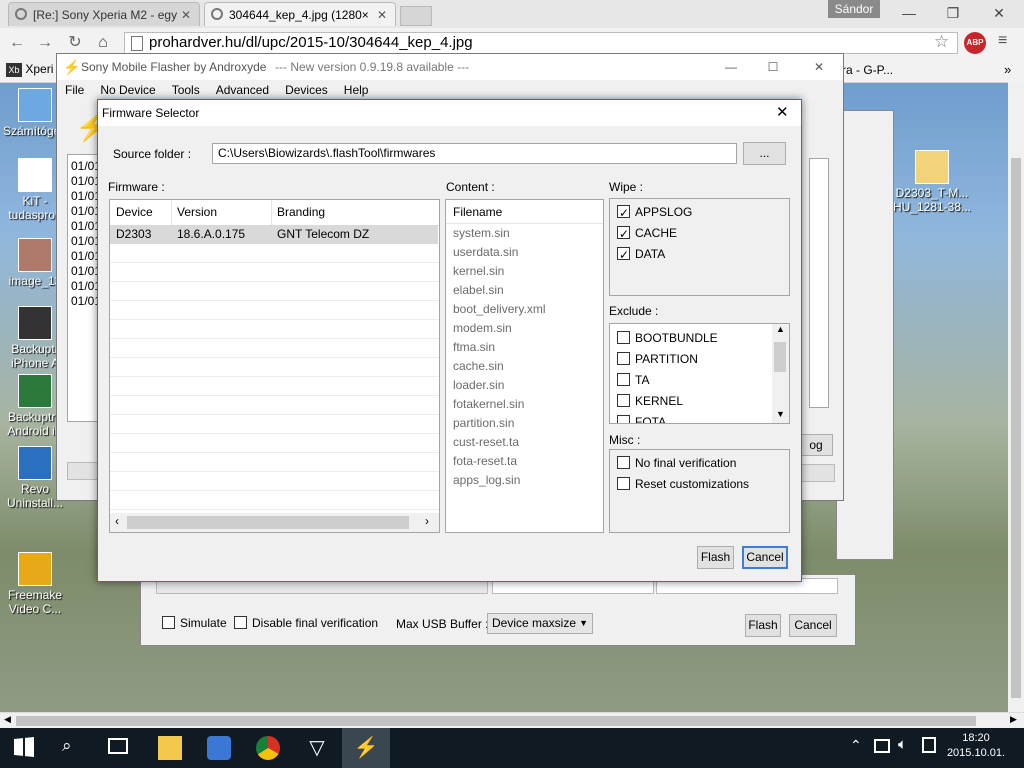 This screenshot has height=768, width=1024. Describe the element at coordinates (186, 90) in the screenshot. I see `menu-tools: Tools` at that location.